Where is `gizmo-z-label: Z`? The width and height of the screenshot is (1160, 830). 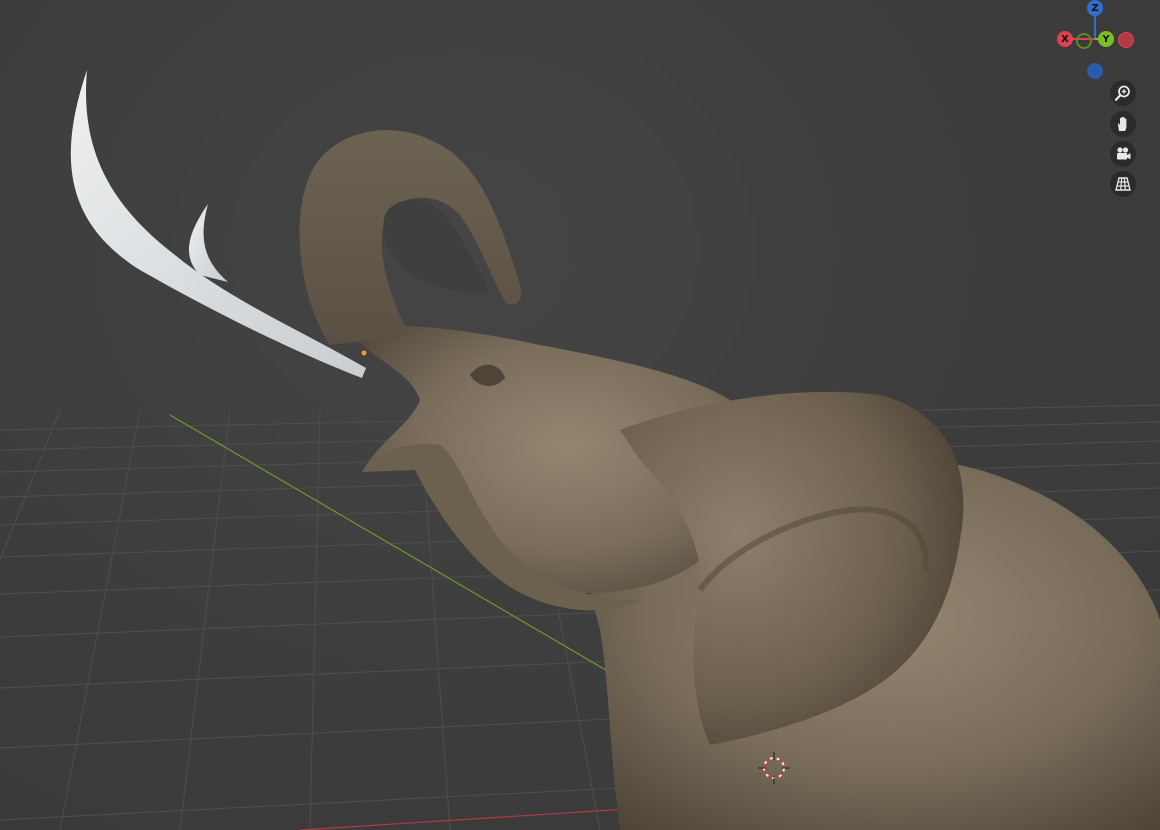
gizmo-z-label: Z is located at coordinates (1095, 8).